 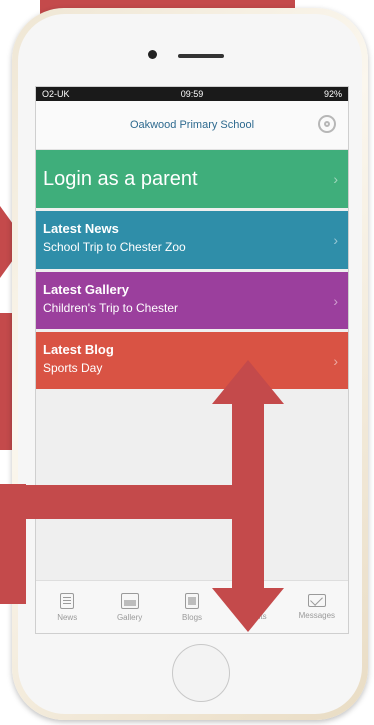 What do you see at coordinates (131, 502) in the screenshot?
I see `annotation-horizontal-bar` at bounding box center [131, 502].